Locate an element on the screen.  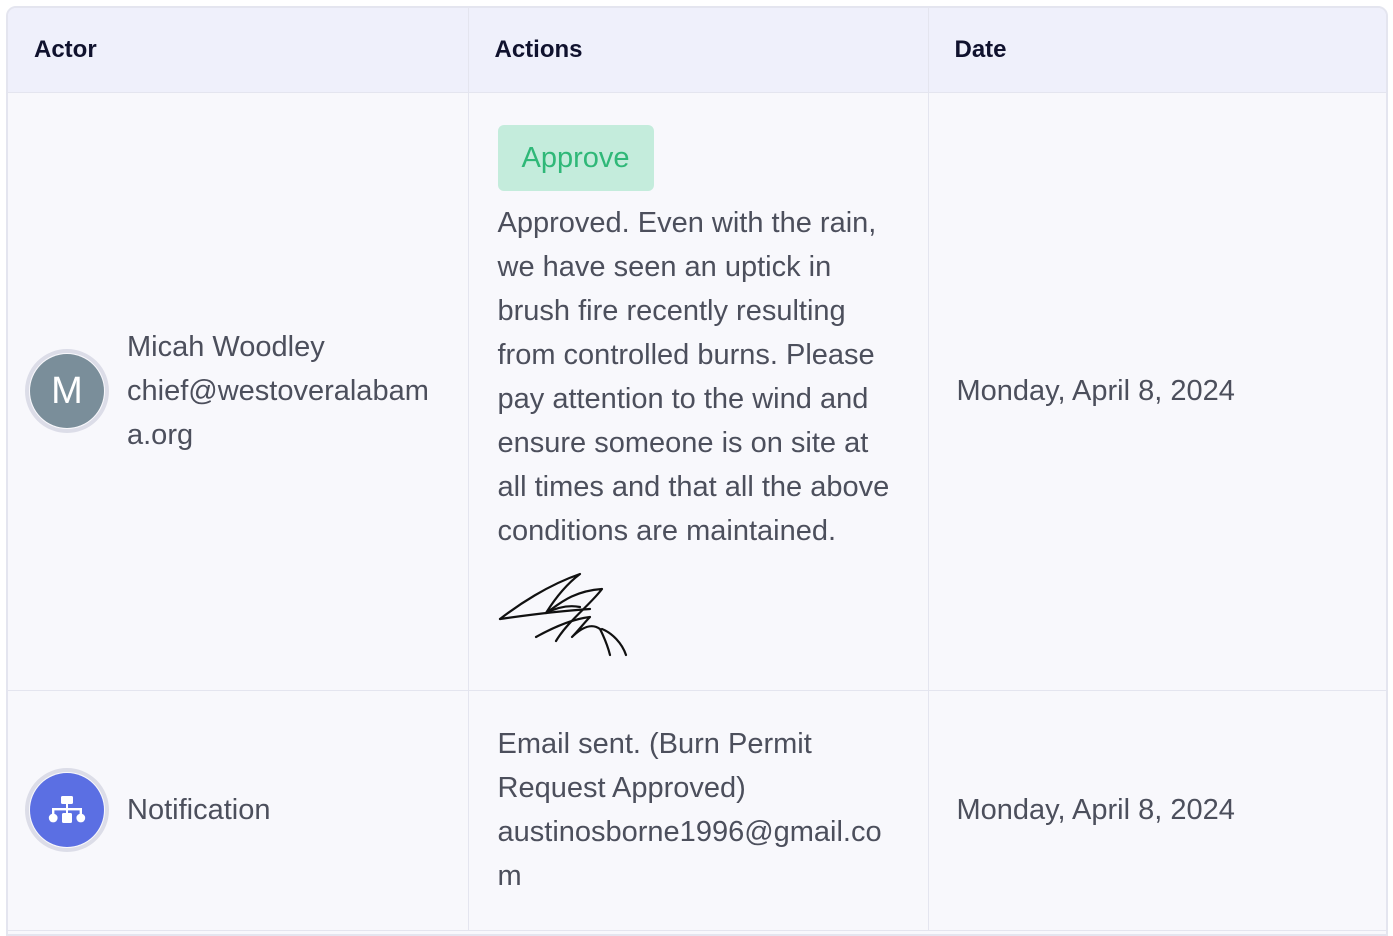
actor-cell: Notification is located at coordinates (238, 810).